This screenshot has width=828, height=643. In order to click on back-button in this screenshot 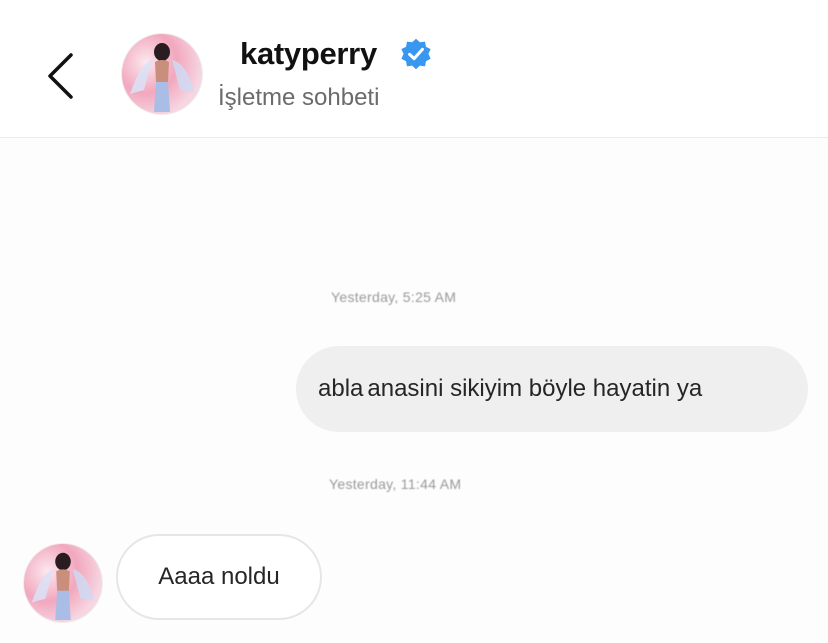, I will do `click(60, 76)`.